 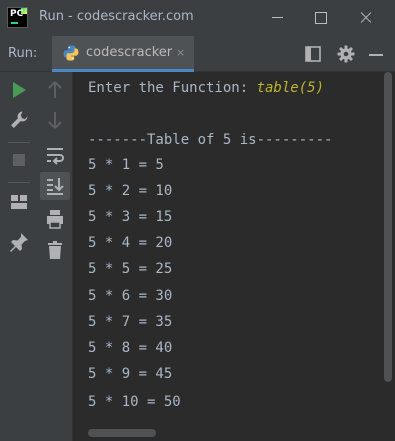 I want to click on console-prompt-line: Enter the Function: table(5), so click(x=206, y=88).